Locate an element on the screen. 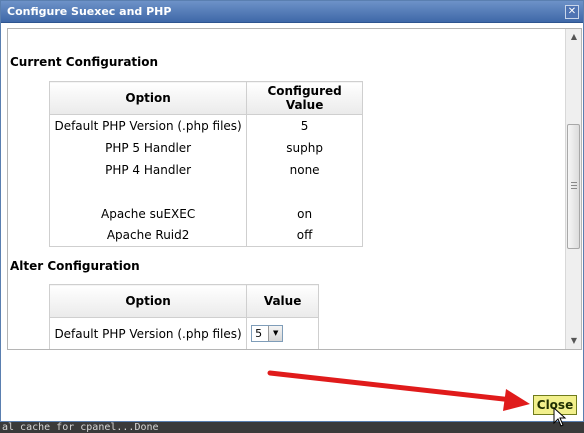 This screenshot has height=433, width=584. arrow-up-icon: ▲ is located at coordinates (573, 37).